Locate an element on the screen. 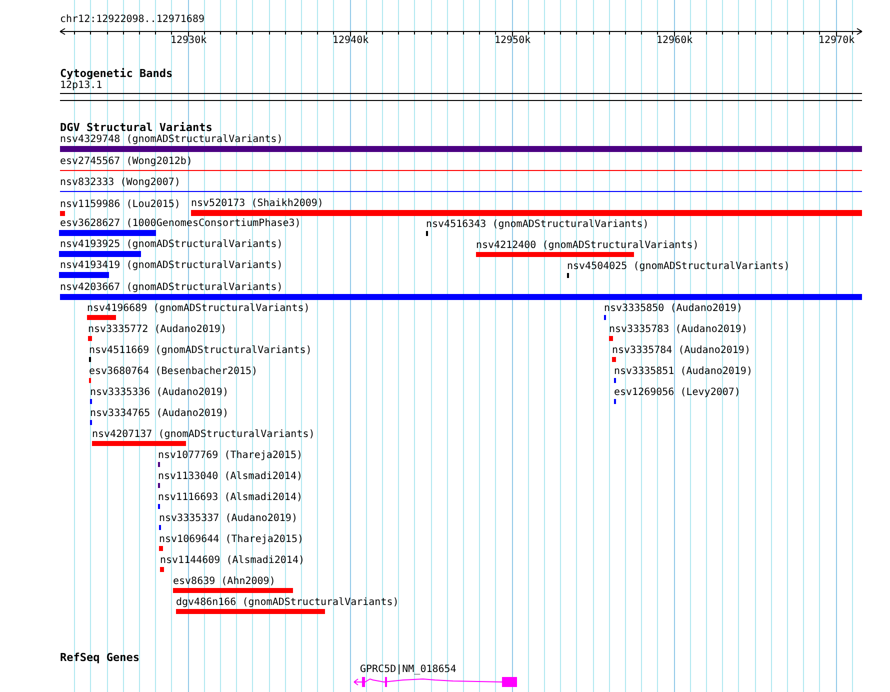  variant-label: nsv4511669 (gnomADStructuralVariants) is located at coordinates (200, 351).